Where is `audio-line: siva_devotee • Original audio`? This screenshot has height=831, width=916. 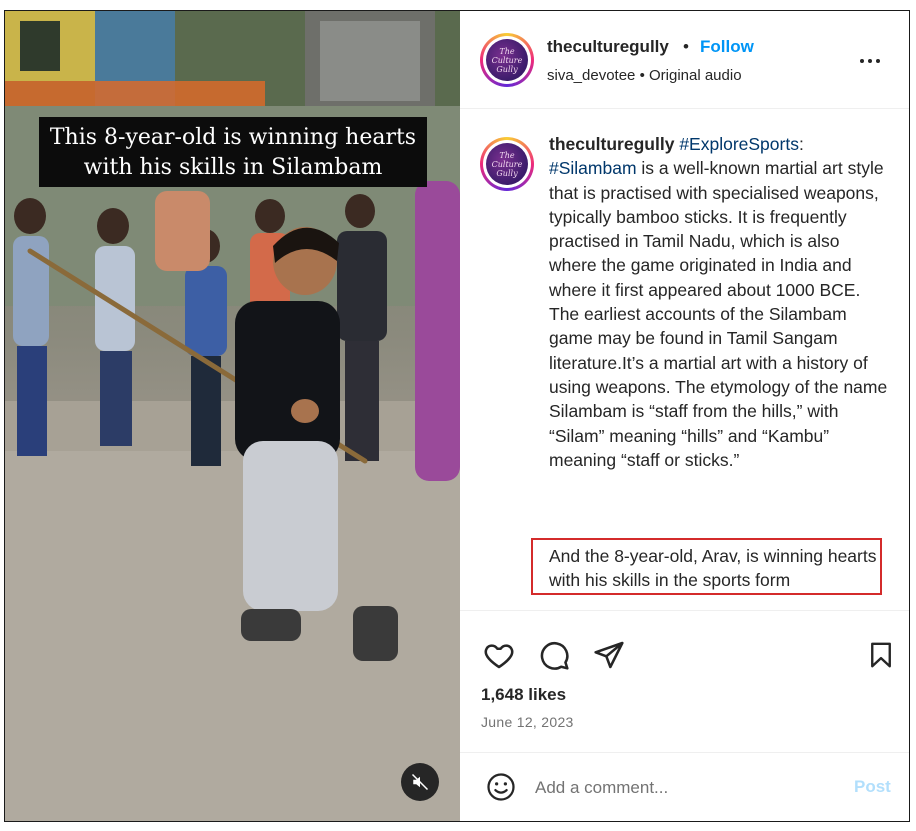 audio-line: siva_devotee • Original audio is located at coordinates (644, 75).